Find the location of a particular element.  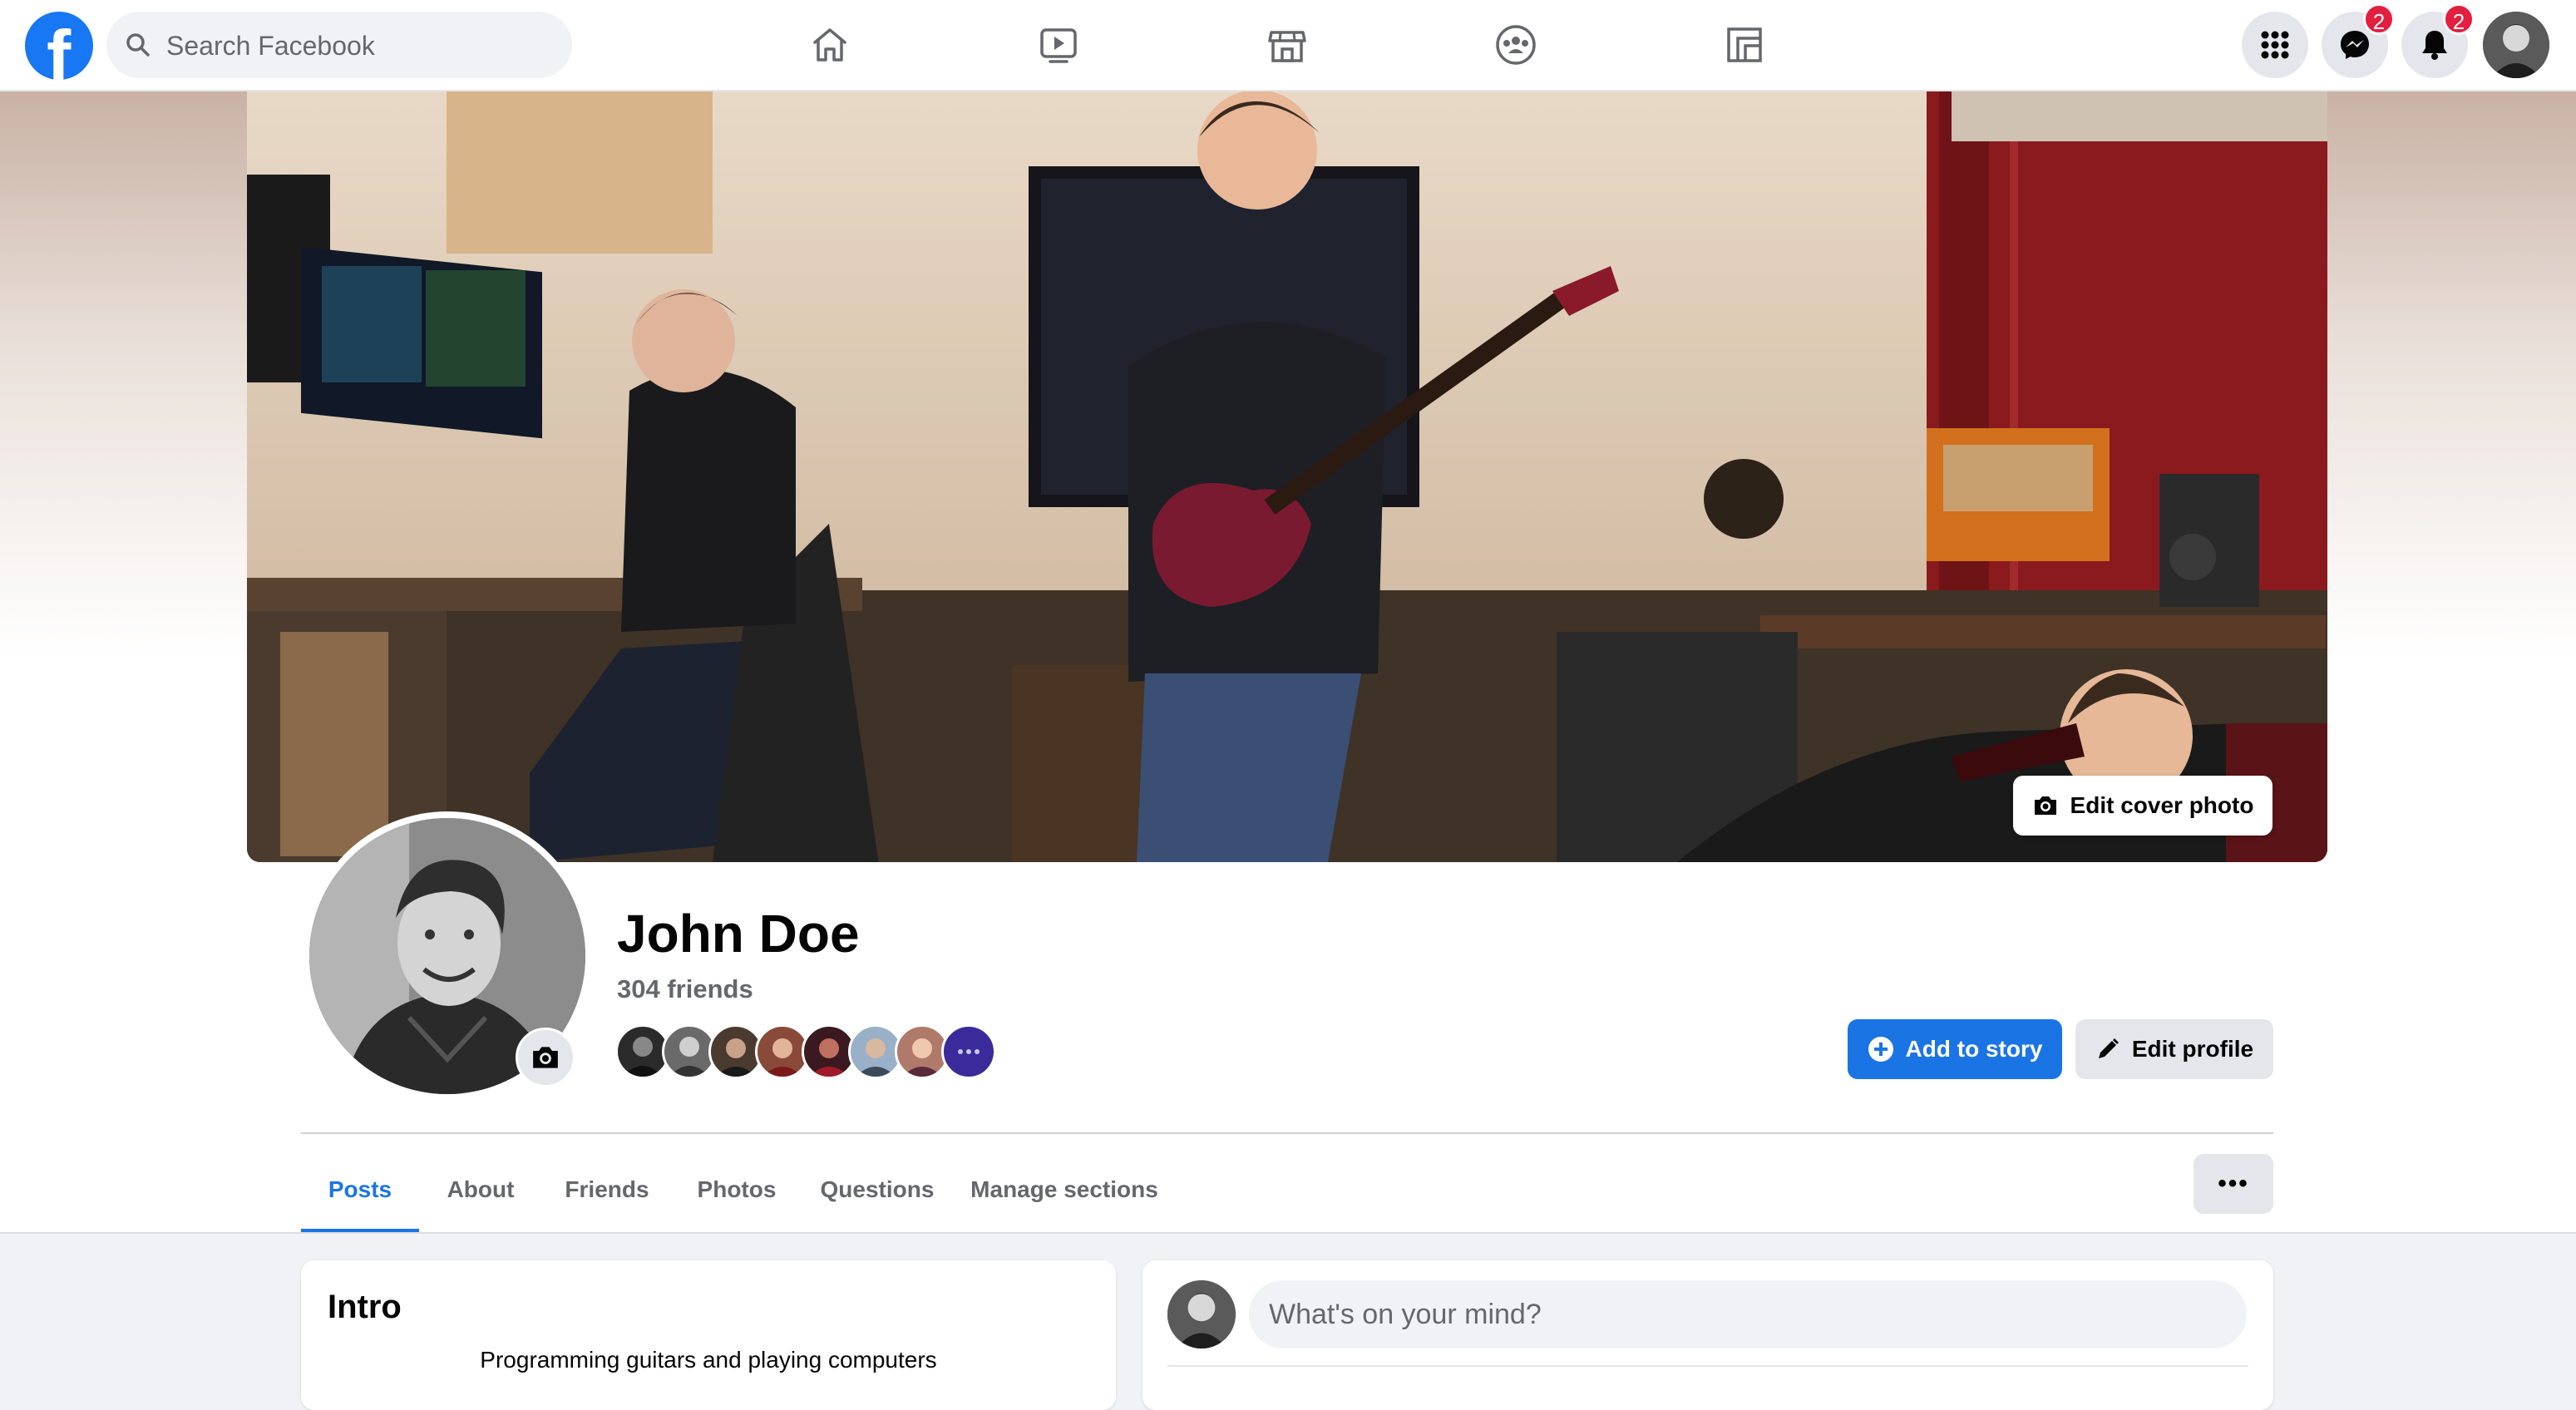

nav-tab-watch is located at coordinates (1058, 45).